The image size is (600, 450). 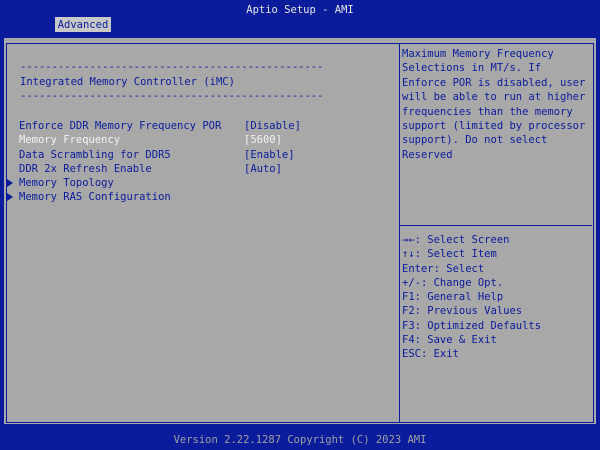 What do you see at coordinates (449, 340) in the screenshot?
I see `key-hint-f4: F4: Save & Exit` at bounding box center [449, 340].